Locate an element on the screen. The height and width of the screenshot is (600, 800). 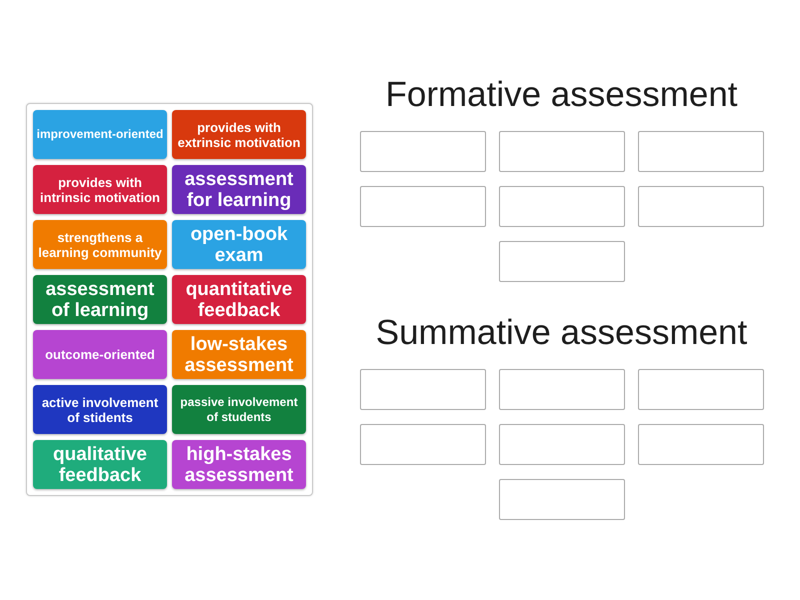
term-card: passive involvement of students is located at coordinates (239, 409).